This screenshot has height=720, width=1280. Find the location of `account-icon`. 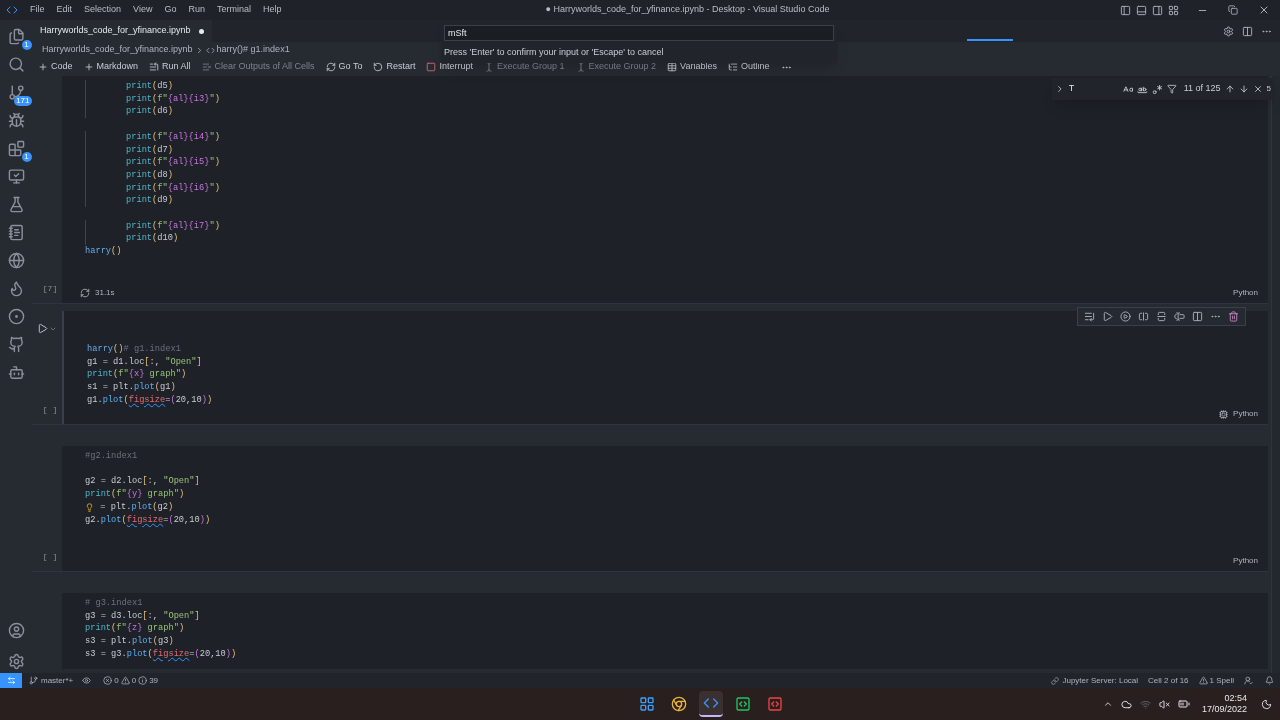

account-icon is located at coordinates (16, 630).